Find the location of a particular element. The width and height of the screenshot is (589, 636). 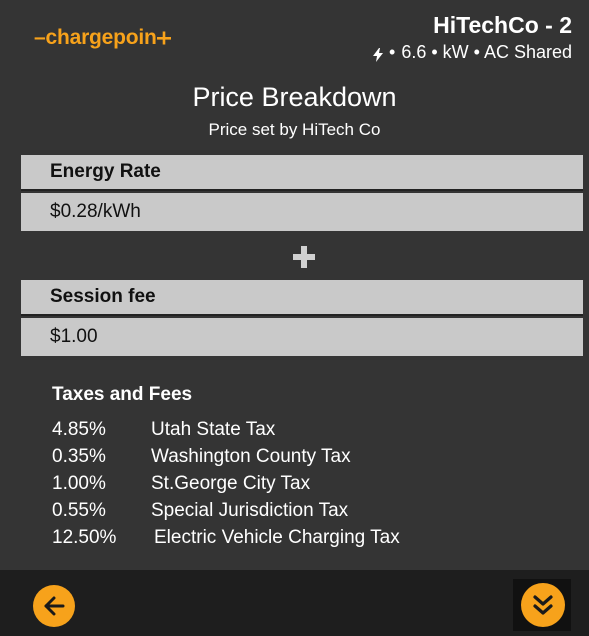

double-chevron-down-icon is located at coordinates (543, 605).